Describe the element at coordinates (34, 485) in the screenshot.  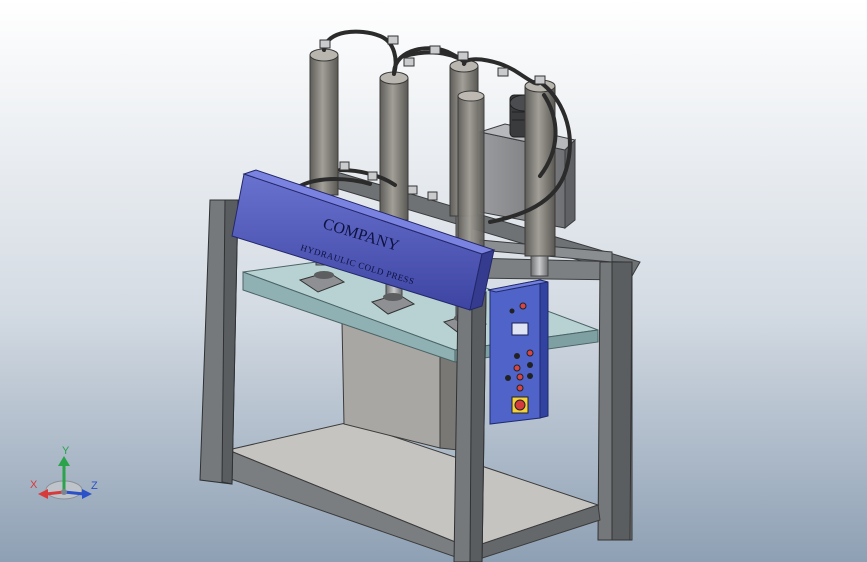
I see `triad-x-label: X` at that location.